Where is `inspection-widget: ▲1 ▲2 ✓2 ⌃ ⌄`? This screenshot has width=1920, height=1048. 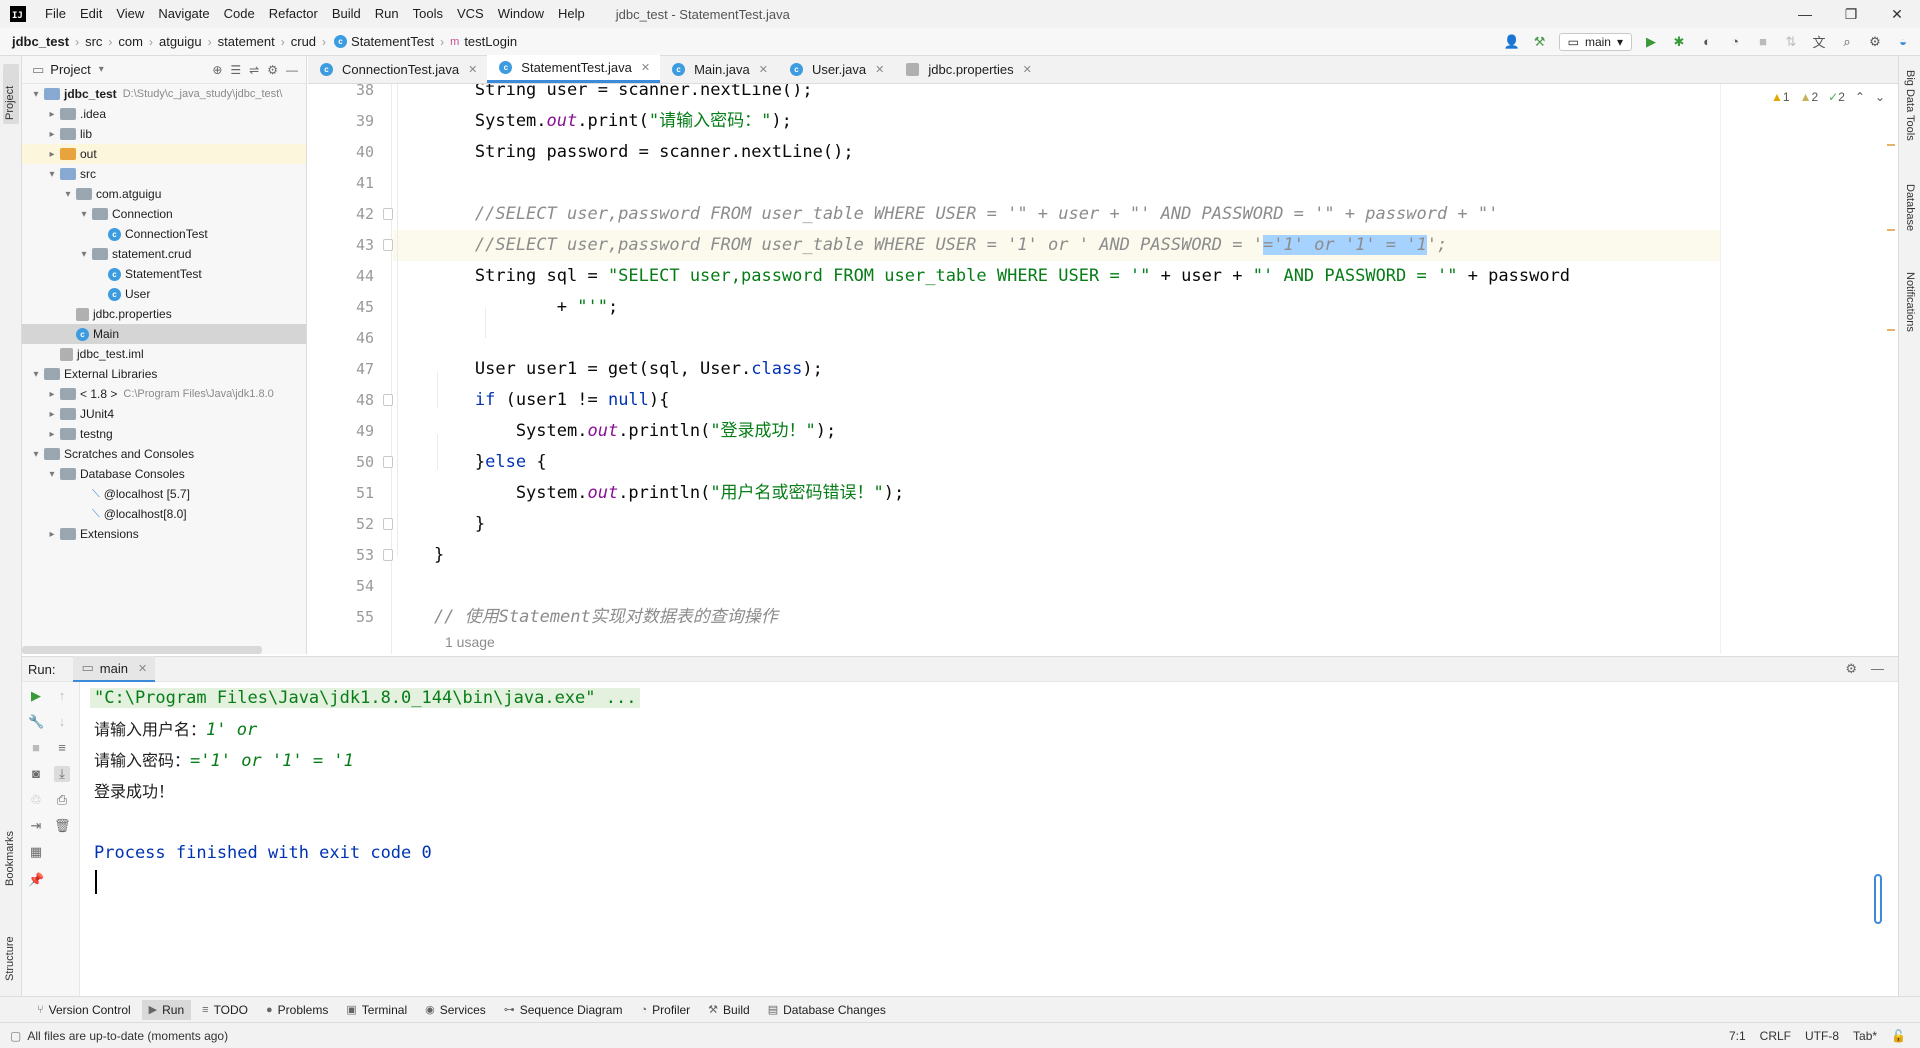 inspection-widget: ▲1 ▲2 ✓2 ⌃ ⌄ is located at coordinates (1828, 97).